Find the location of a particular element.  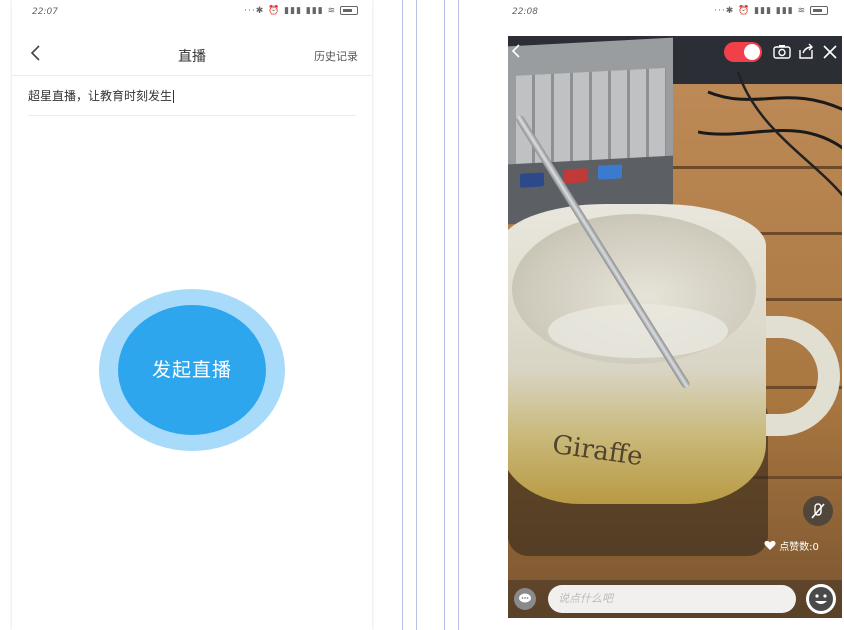

mute-microphone-button is located at coordinates (818, 511).